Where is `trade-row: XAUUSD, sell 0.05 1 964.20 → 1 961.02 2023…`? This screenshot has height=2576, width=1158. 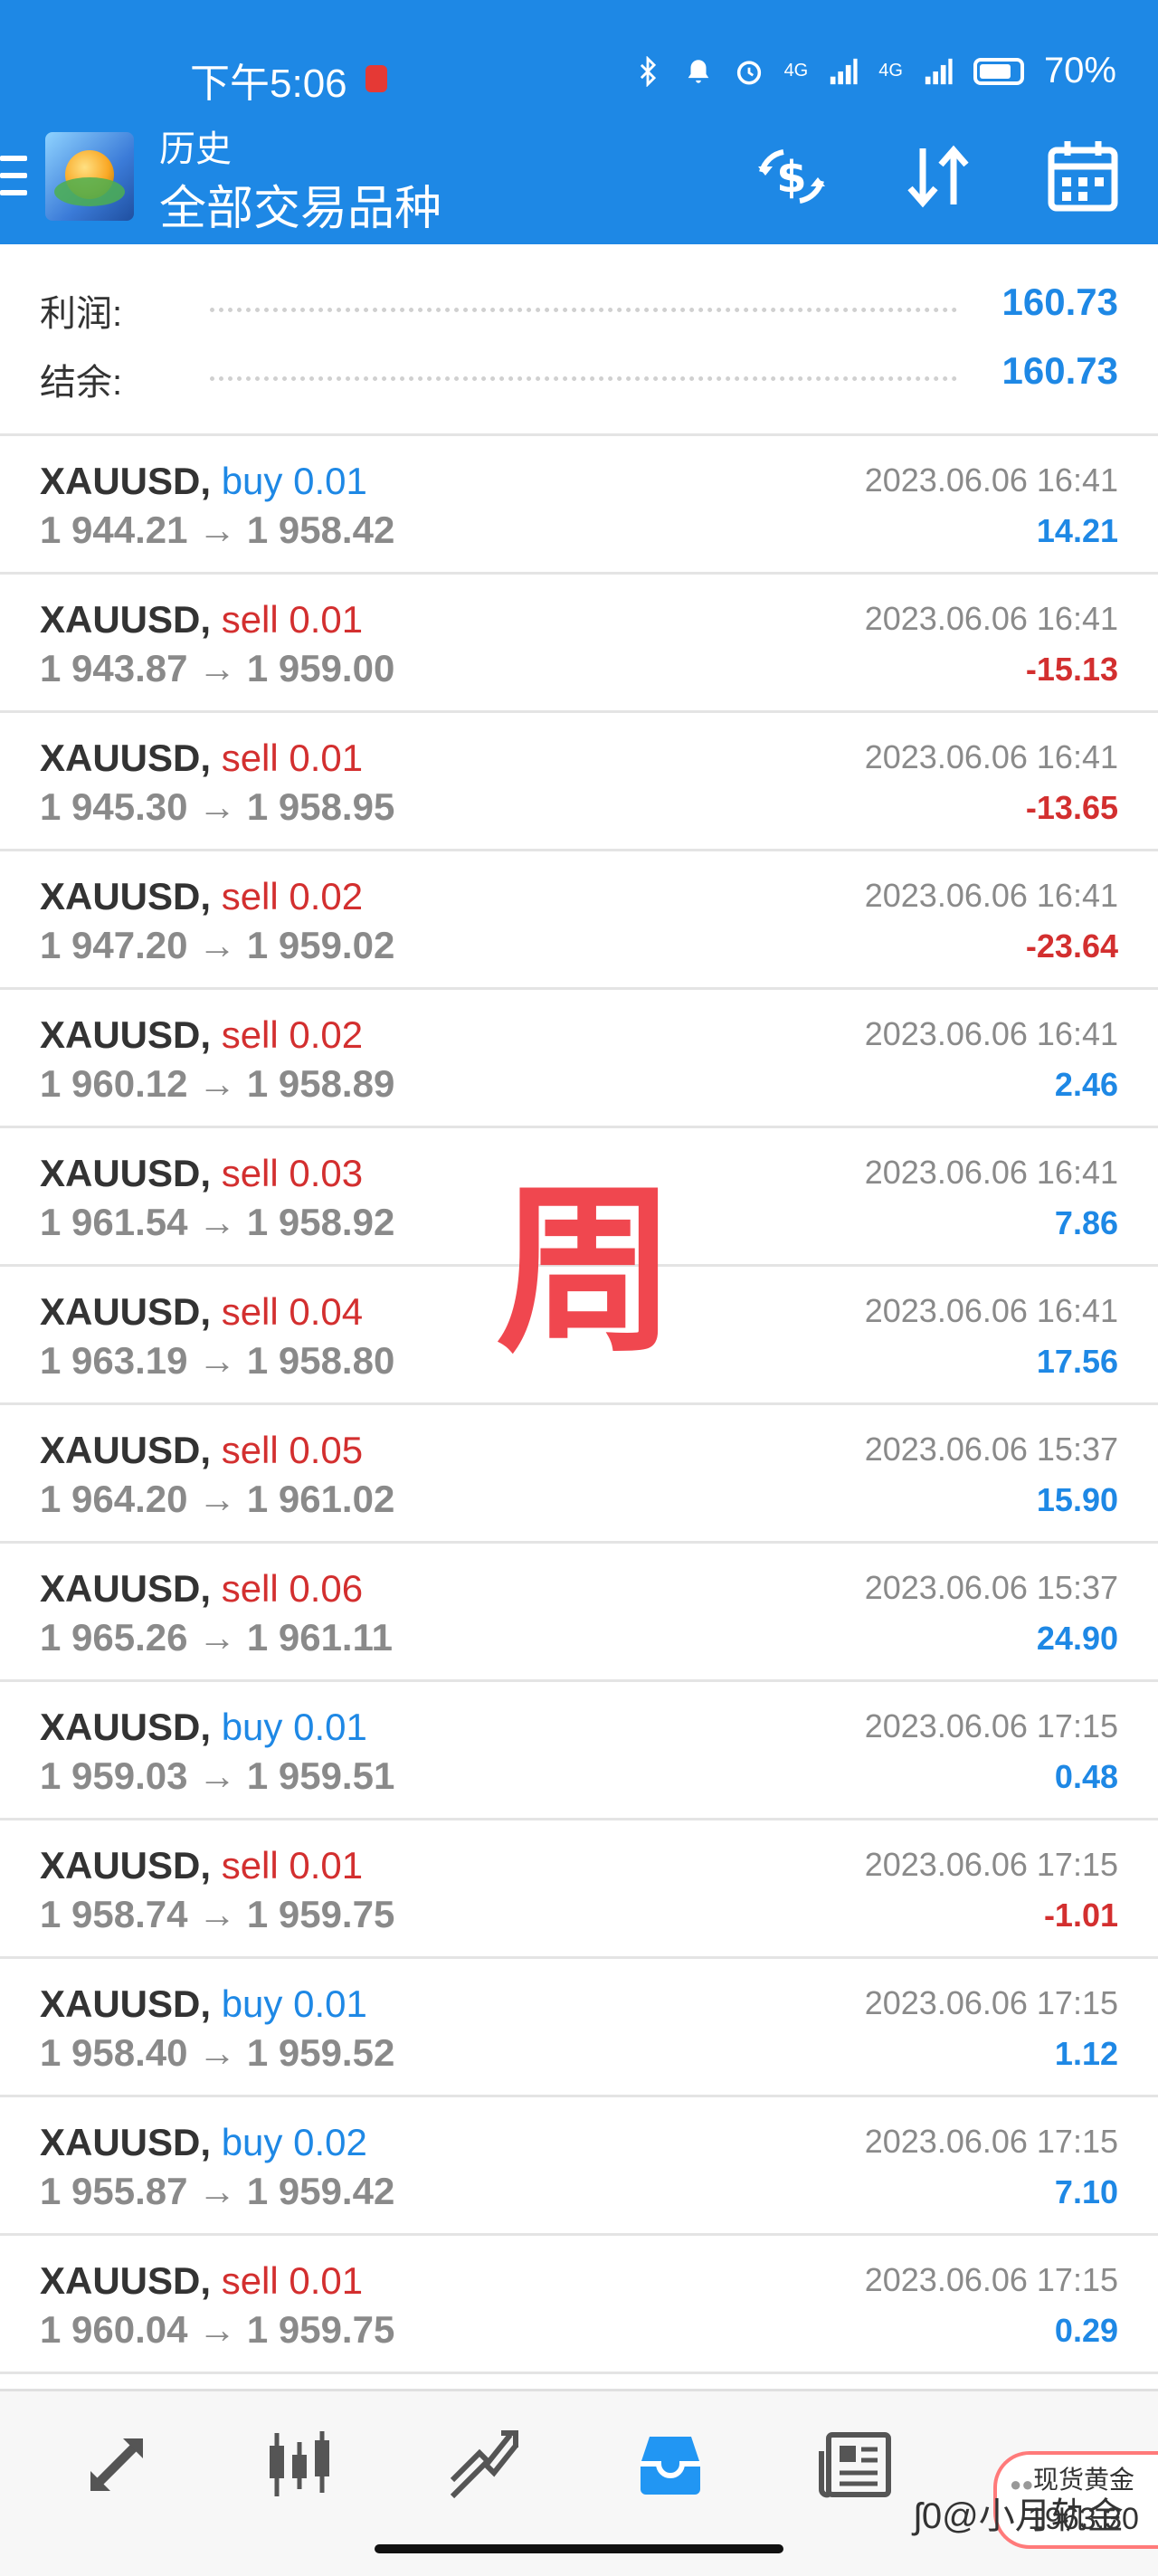
trade-row: XAUUSD, sell 0.05 1 964.20 → 1 961.02 2023… is located at coordinates (579, 1474).